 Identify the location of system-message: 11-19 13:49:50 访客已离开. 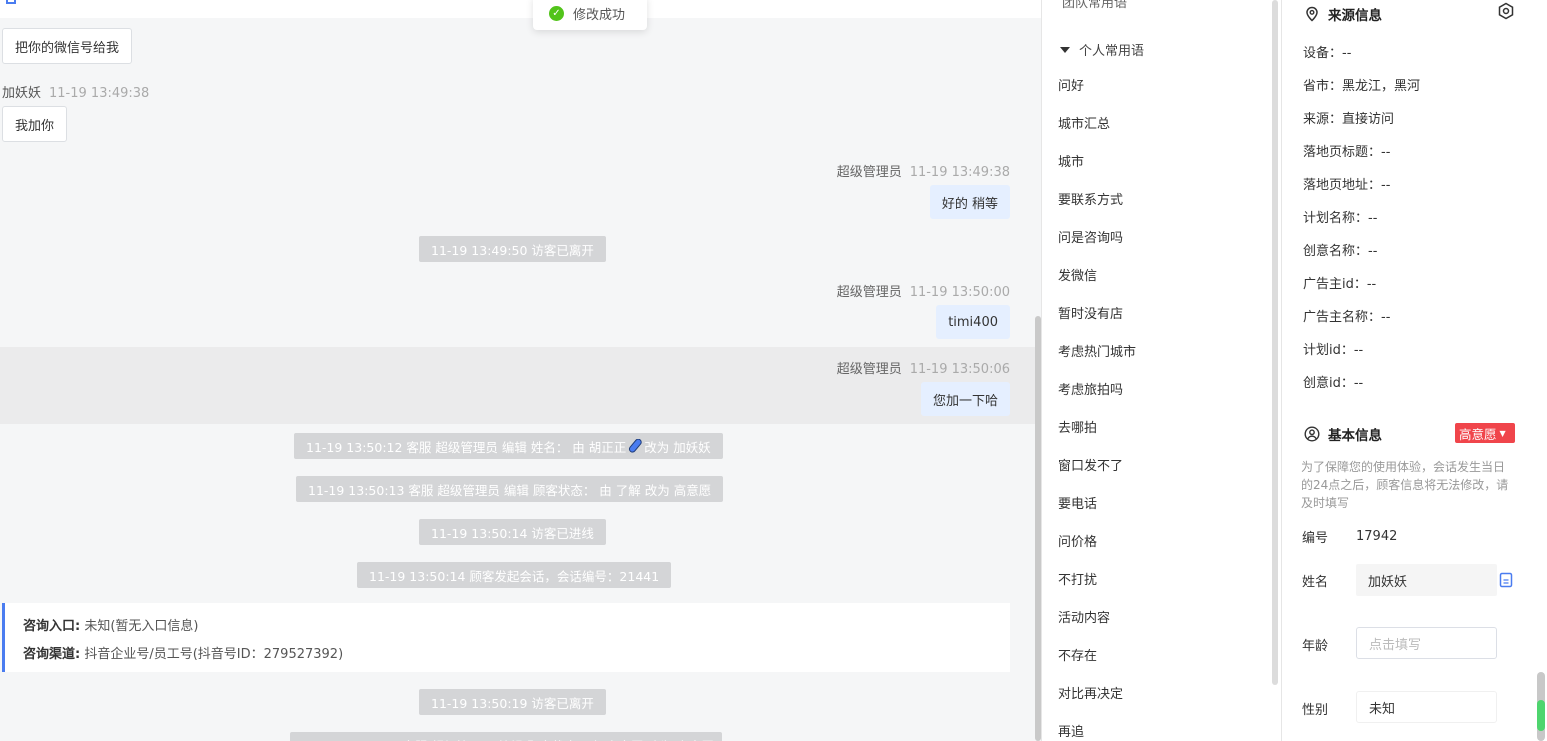
(512, 249).